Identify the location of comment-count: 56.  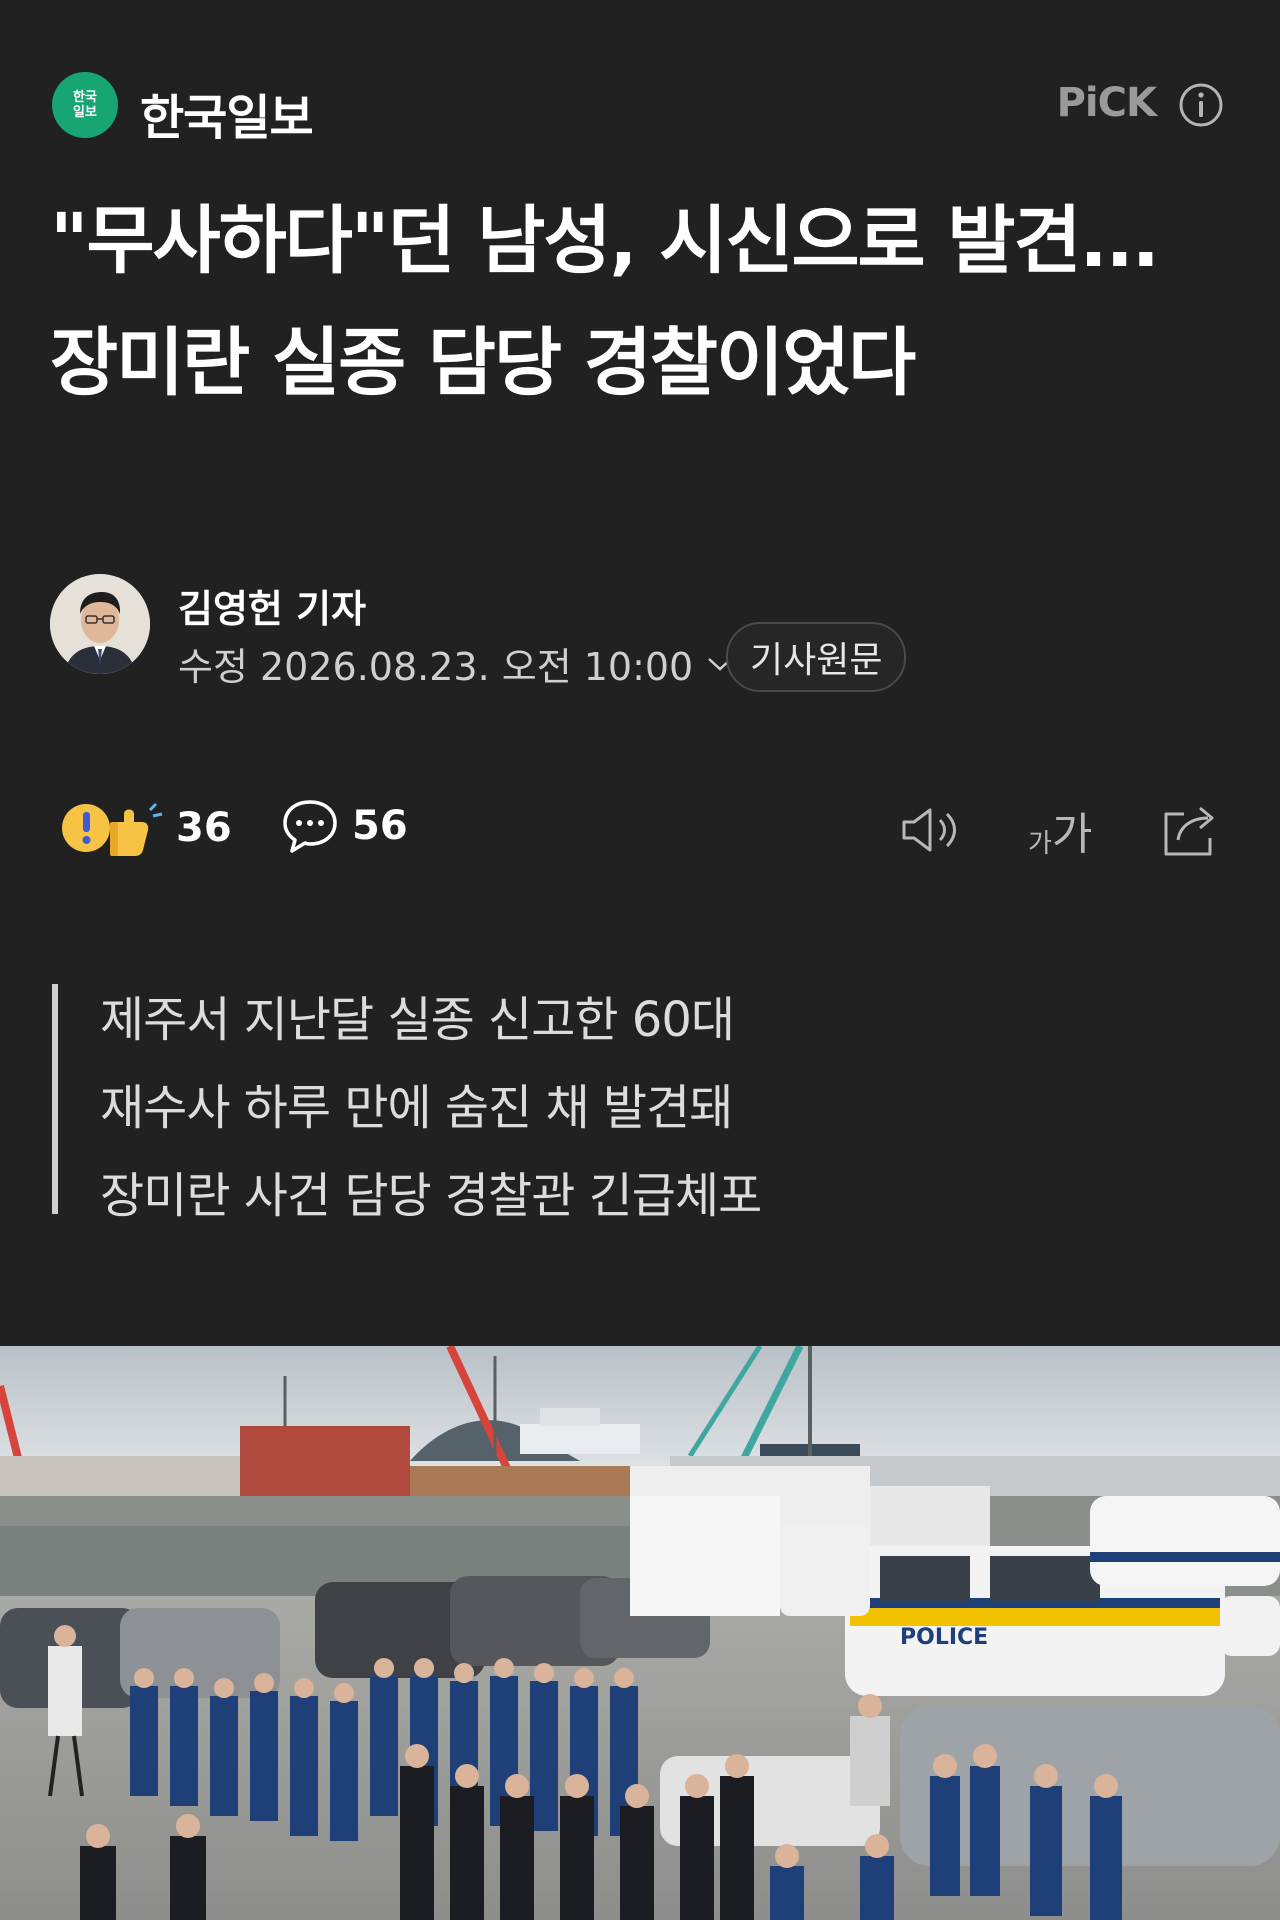
(380, 826).